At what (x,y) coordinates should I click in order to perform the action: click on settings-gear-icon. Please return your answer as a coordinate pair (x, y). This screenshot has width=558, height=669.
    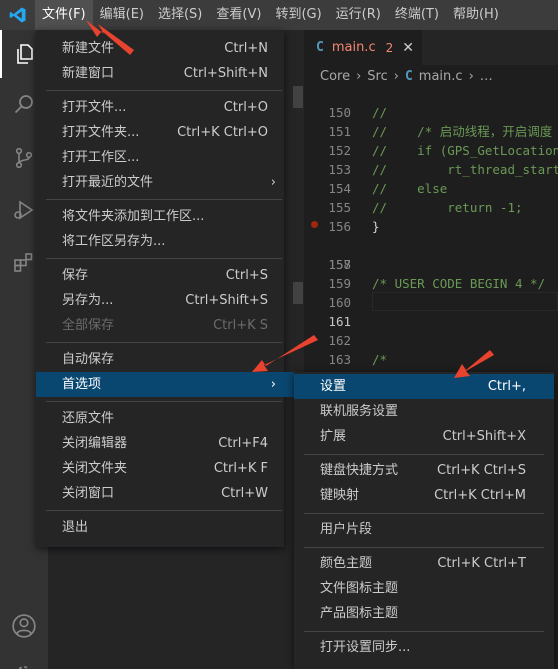
    Looking at the image, I should click on (24, 659).